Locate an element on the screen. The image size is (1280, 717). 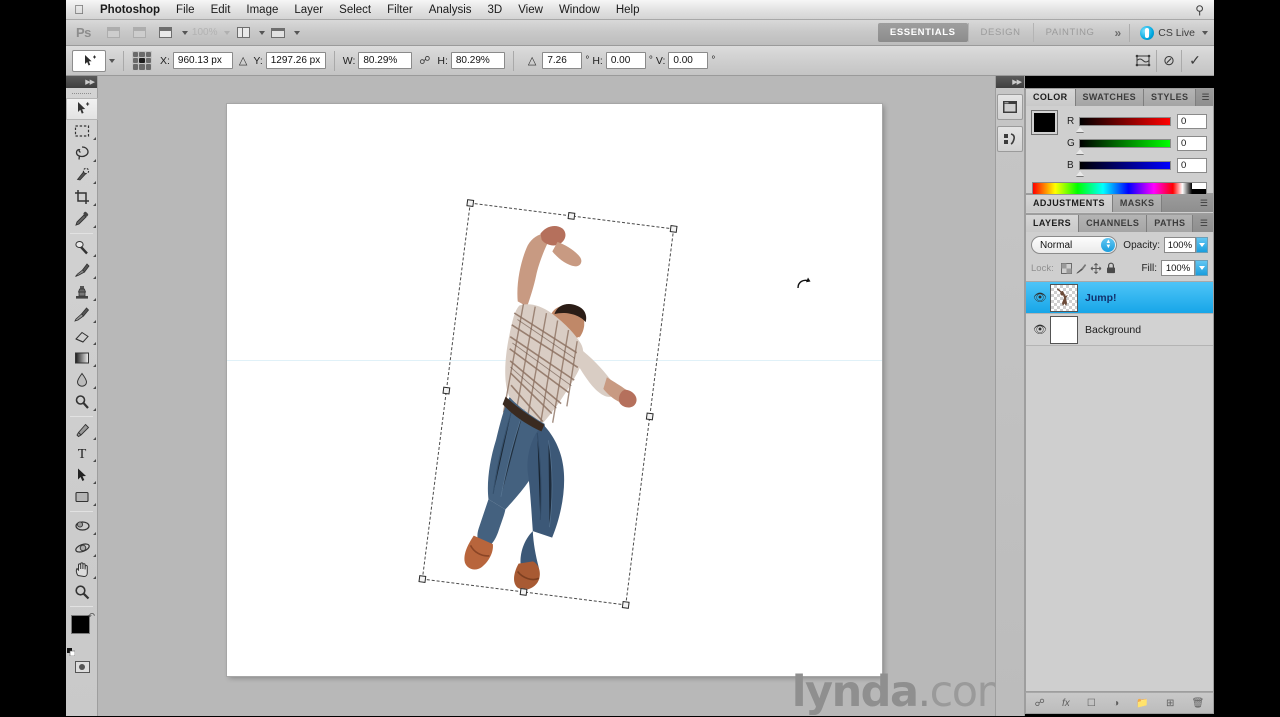
red-value-input: 0 is located at coordinates (1192, 121).